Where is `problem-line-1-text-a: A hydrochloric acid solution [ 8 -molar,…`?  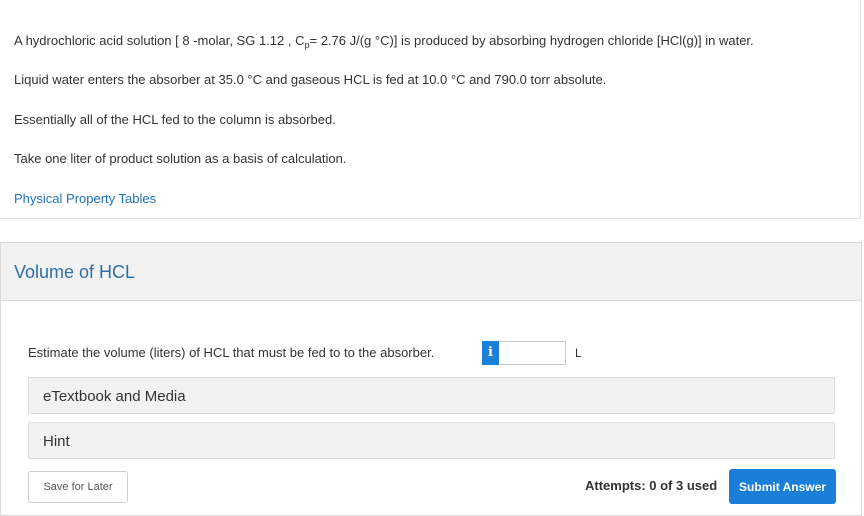
problem-line-1-text-a: A hydrochloric acid solution [ 8 -molar,… is located at coordinates (159, 40).